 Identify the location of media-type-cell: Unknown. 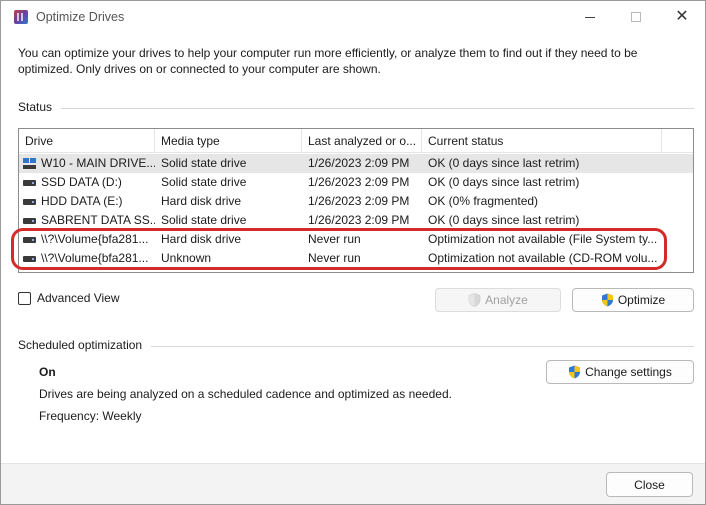
(186, 258).